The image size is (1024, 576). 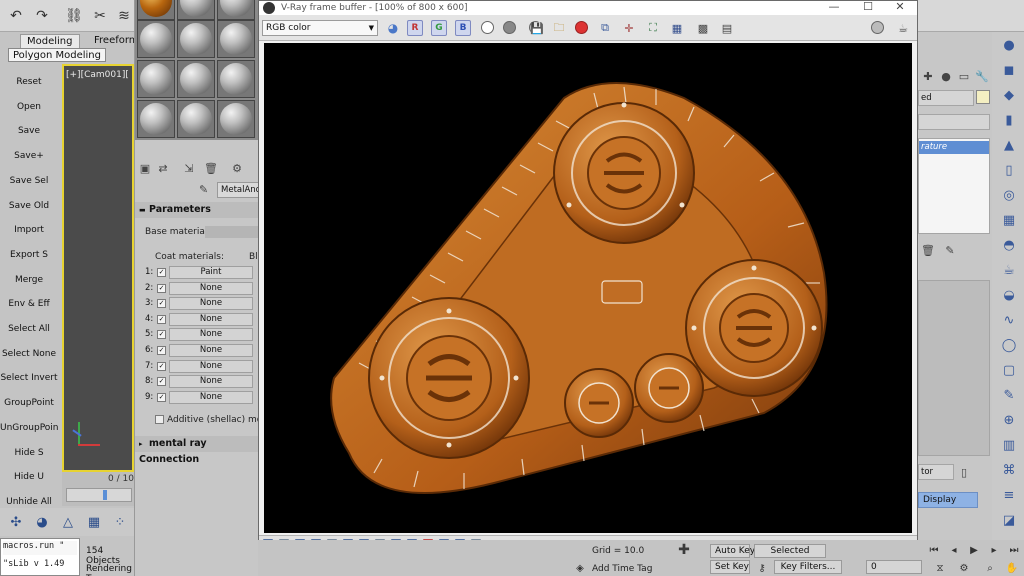 What do you see at coordinates (954, 147) in the screenshot?
I see `modifier-stack-selected: rature` at bounding box center [954, 147].